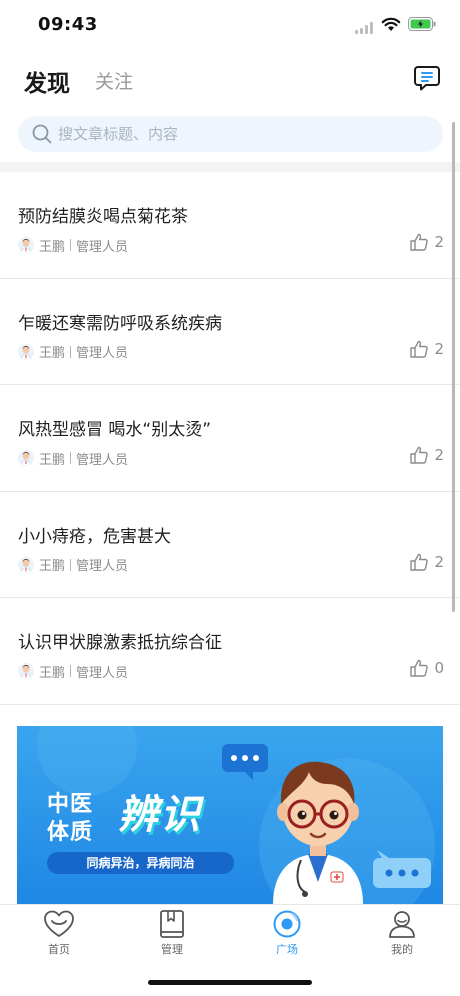 The image size is (460, 996). Describe the element at coordinates (114, 80) in the screenshot. I see `tab-follow: 关注` at that location.